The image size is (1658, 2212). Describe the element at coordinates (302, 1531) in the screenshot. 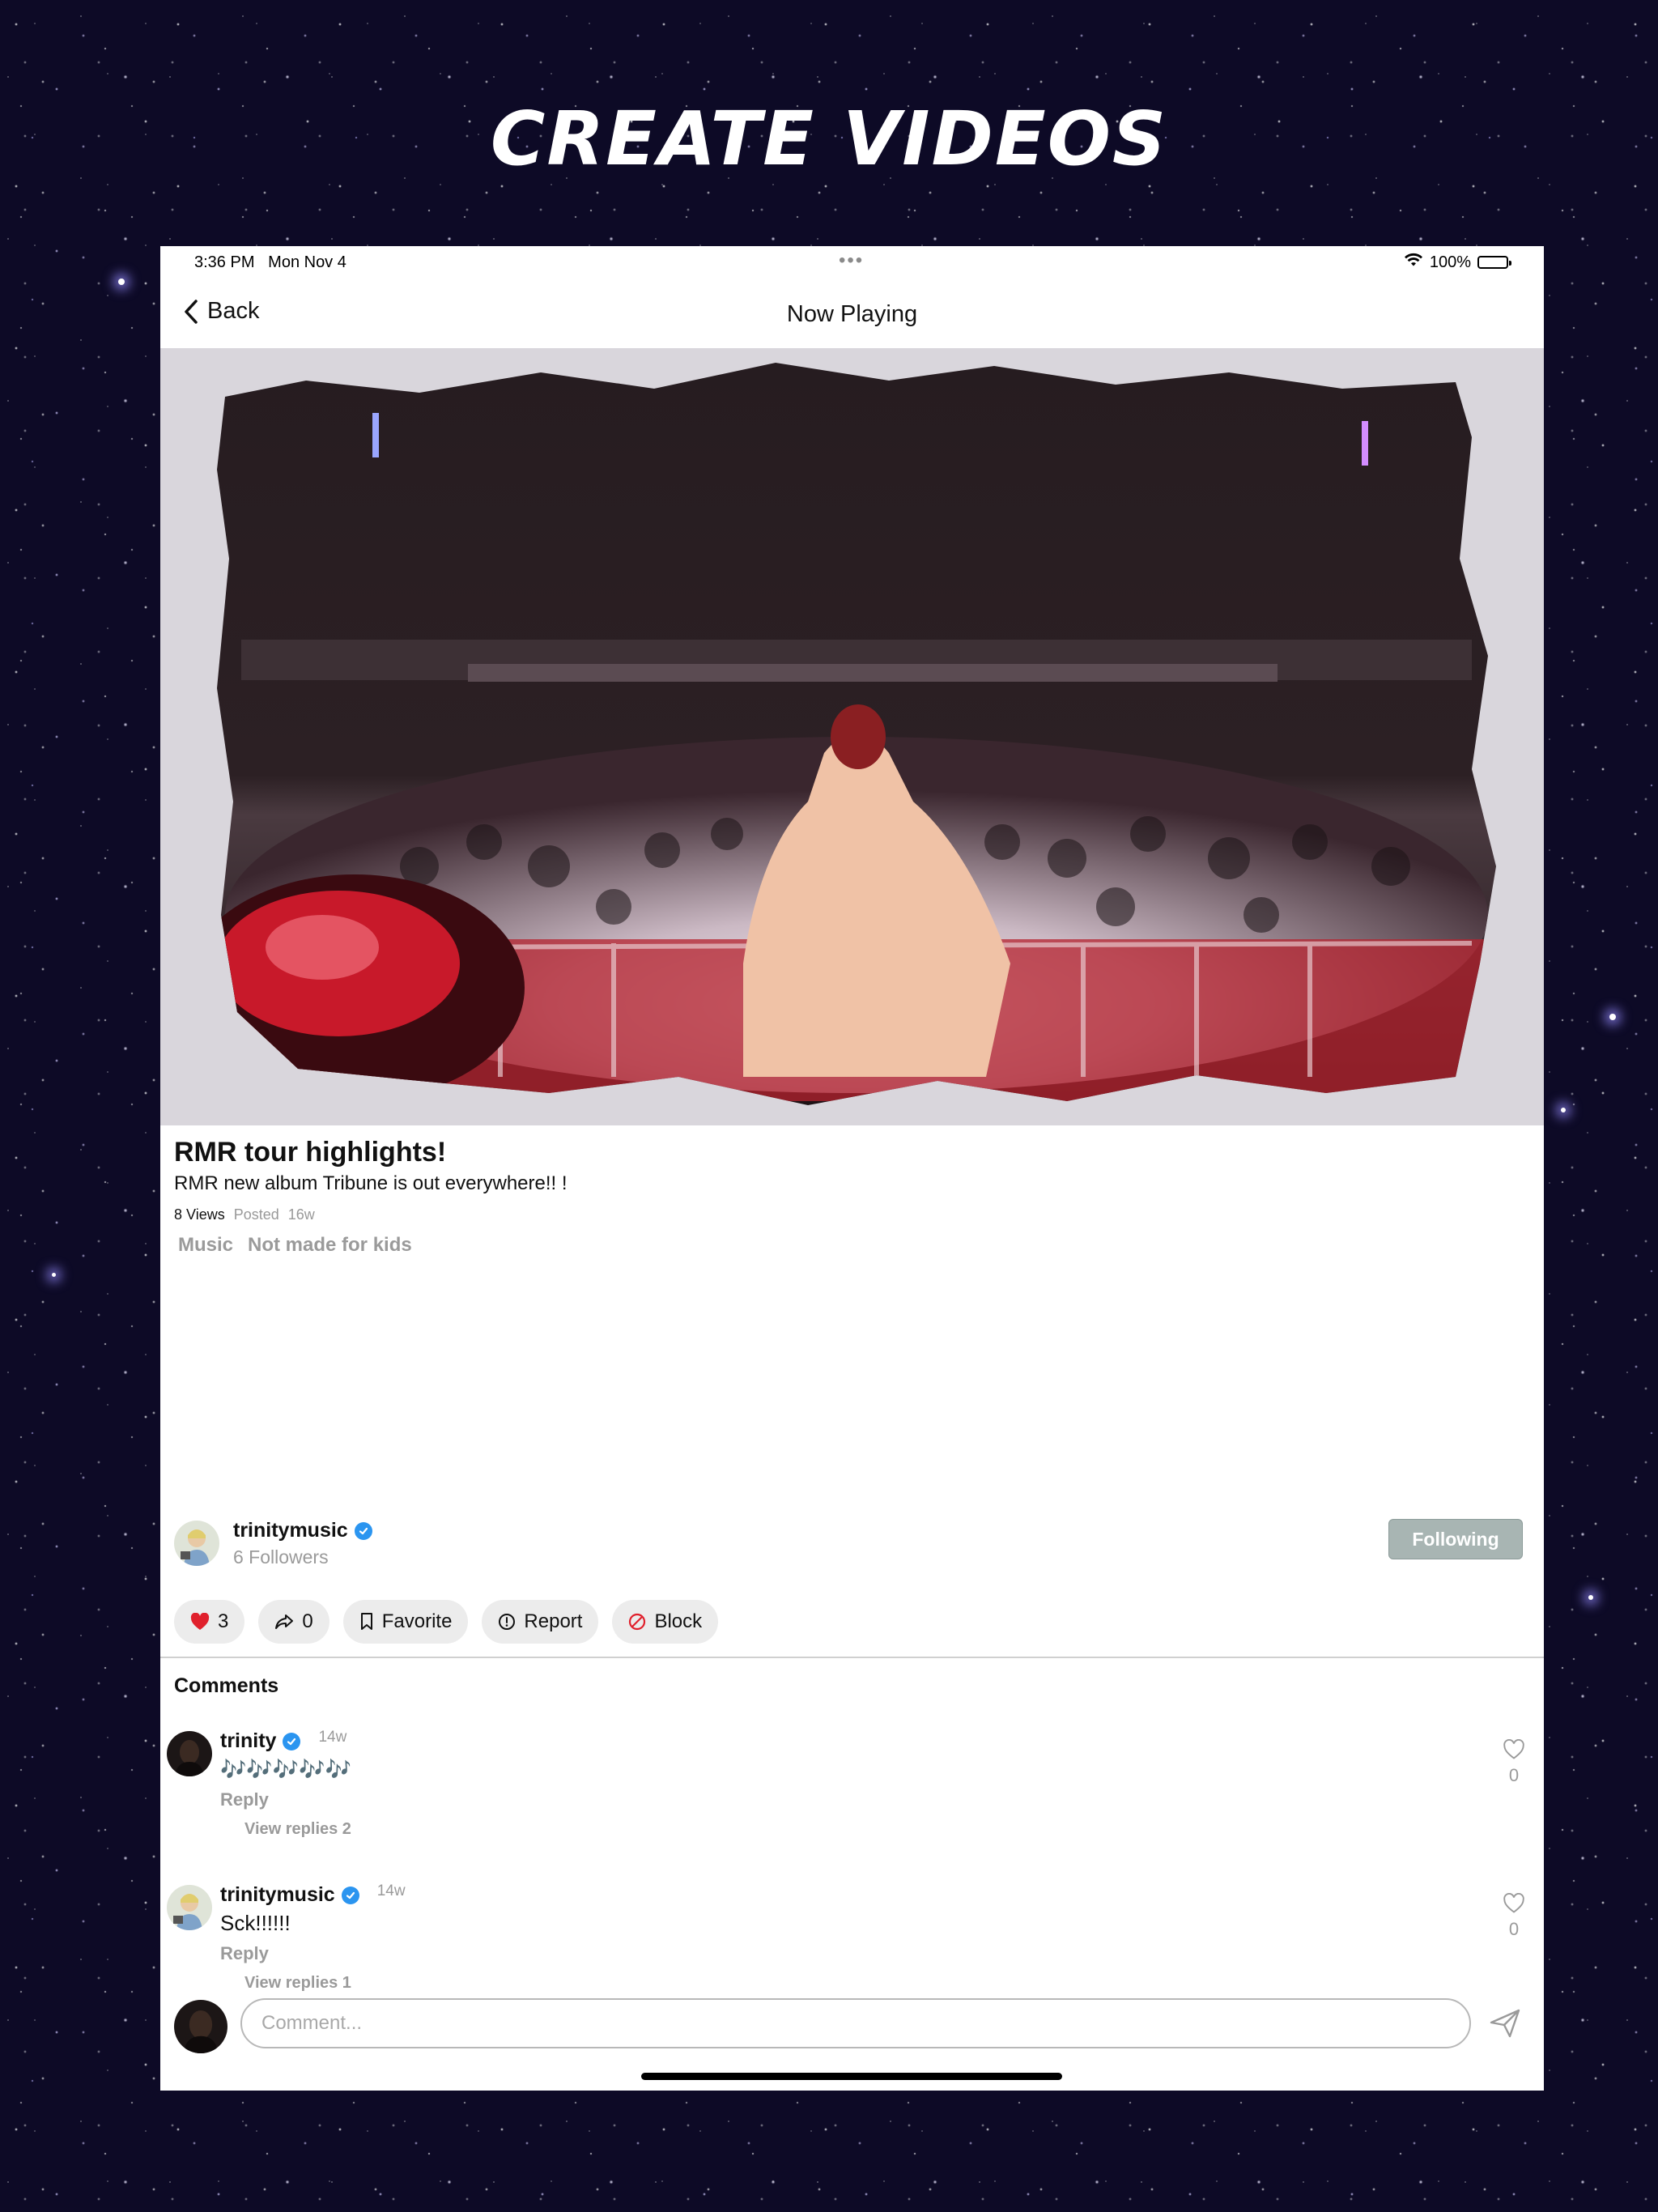

I see `channel-name: trinitymusic` at that location.